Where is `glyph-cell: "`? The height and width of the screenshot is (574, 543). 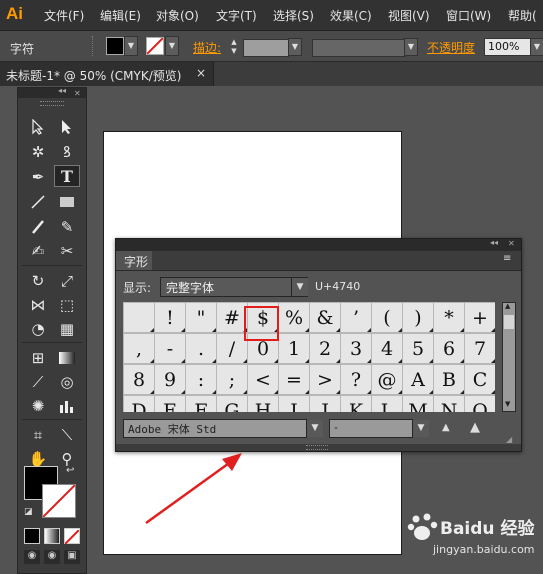
glyph-cell: " is located at coordinates (201, 317).